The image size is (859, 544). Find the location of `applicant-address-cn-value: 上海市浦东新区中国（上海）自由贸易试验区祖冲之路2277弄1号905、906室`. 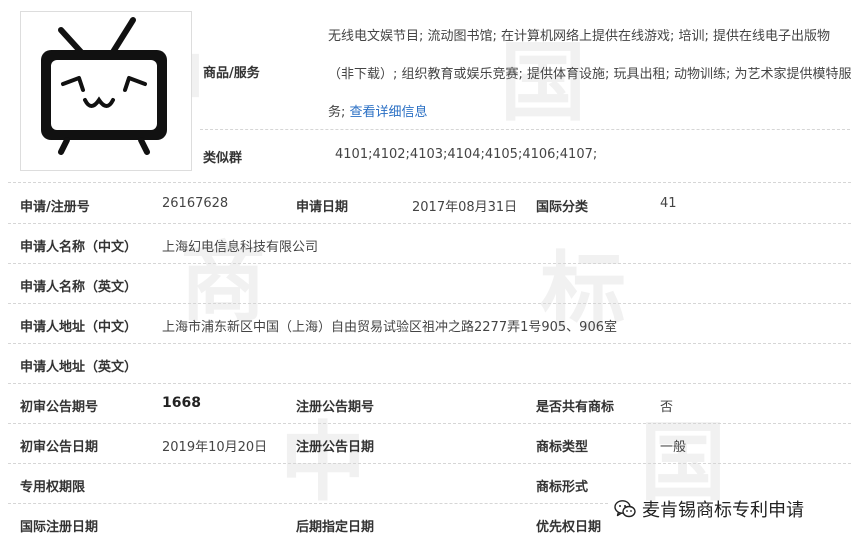

applicant-address-cn-value: 上海市浦东新区中国（上海）自由贸易试验区祖冲之路2277弄1号905、906室 is located at coordinates (389, 327).